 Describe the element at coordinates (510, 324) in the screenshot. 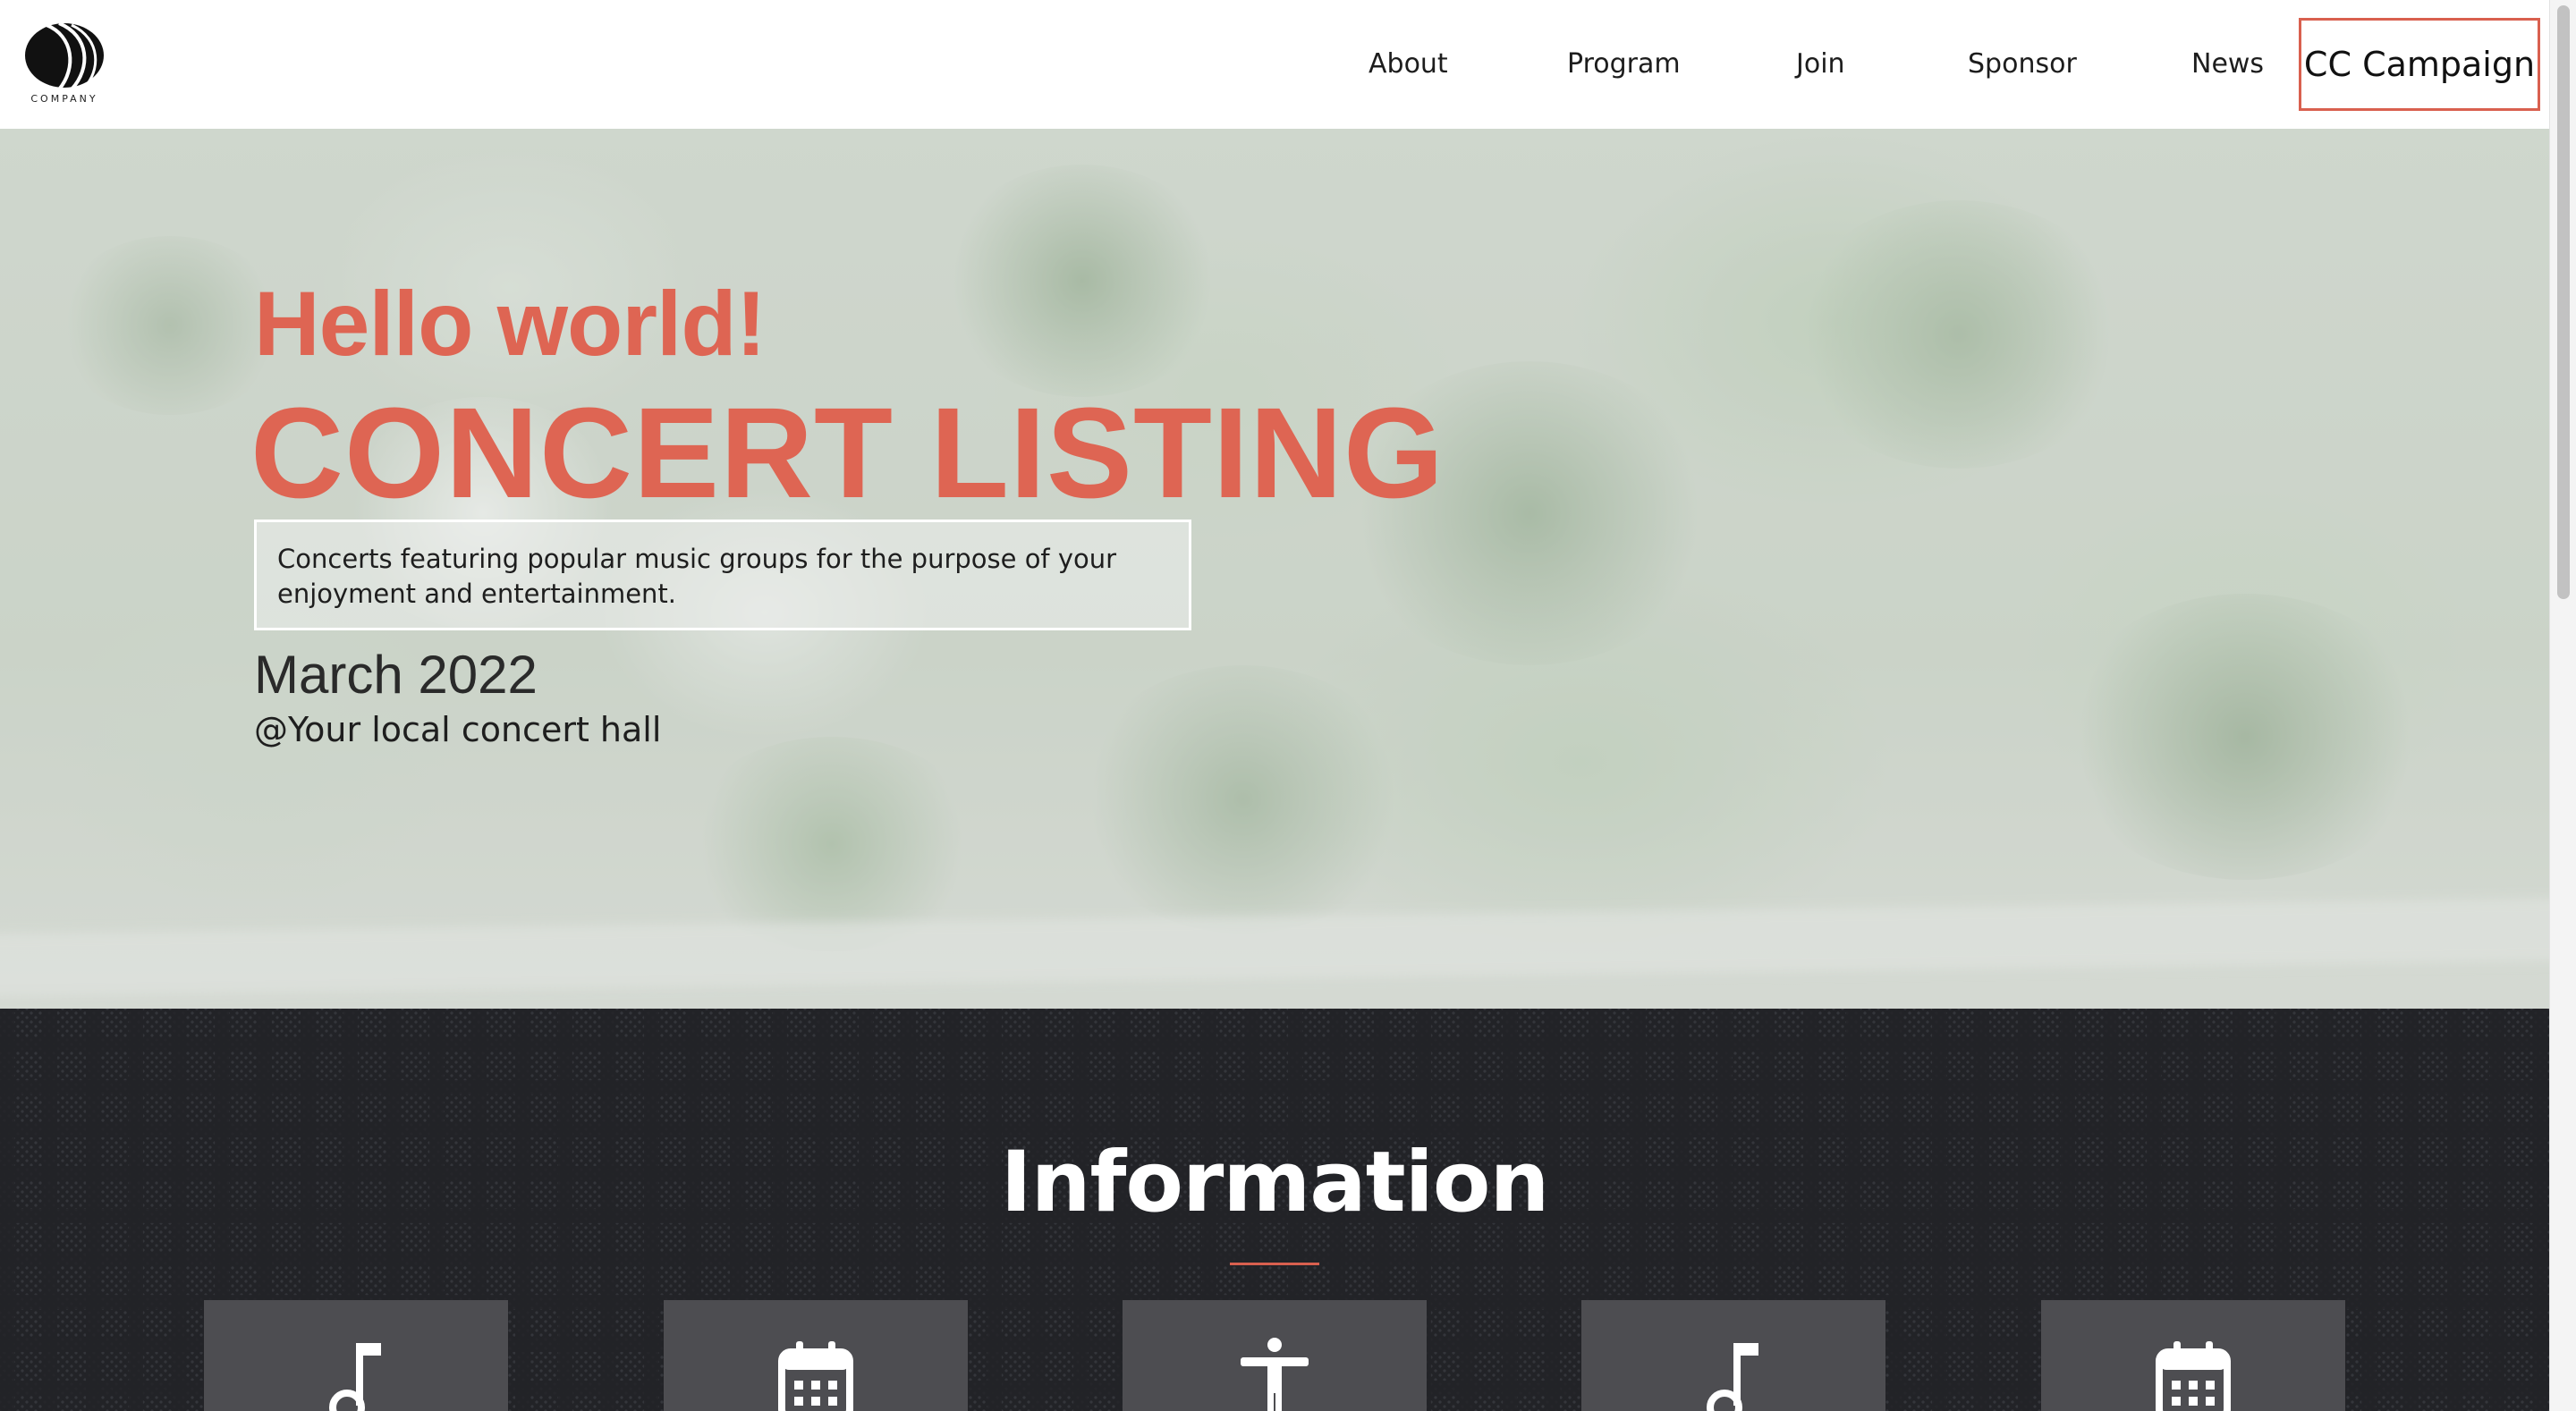

I see `hero-greeting: Hello world!` at that location.